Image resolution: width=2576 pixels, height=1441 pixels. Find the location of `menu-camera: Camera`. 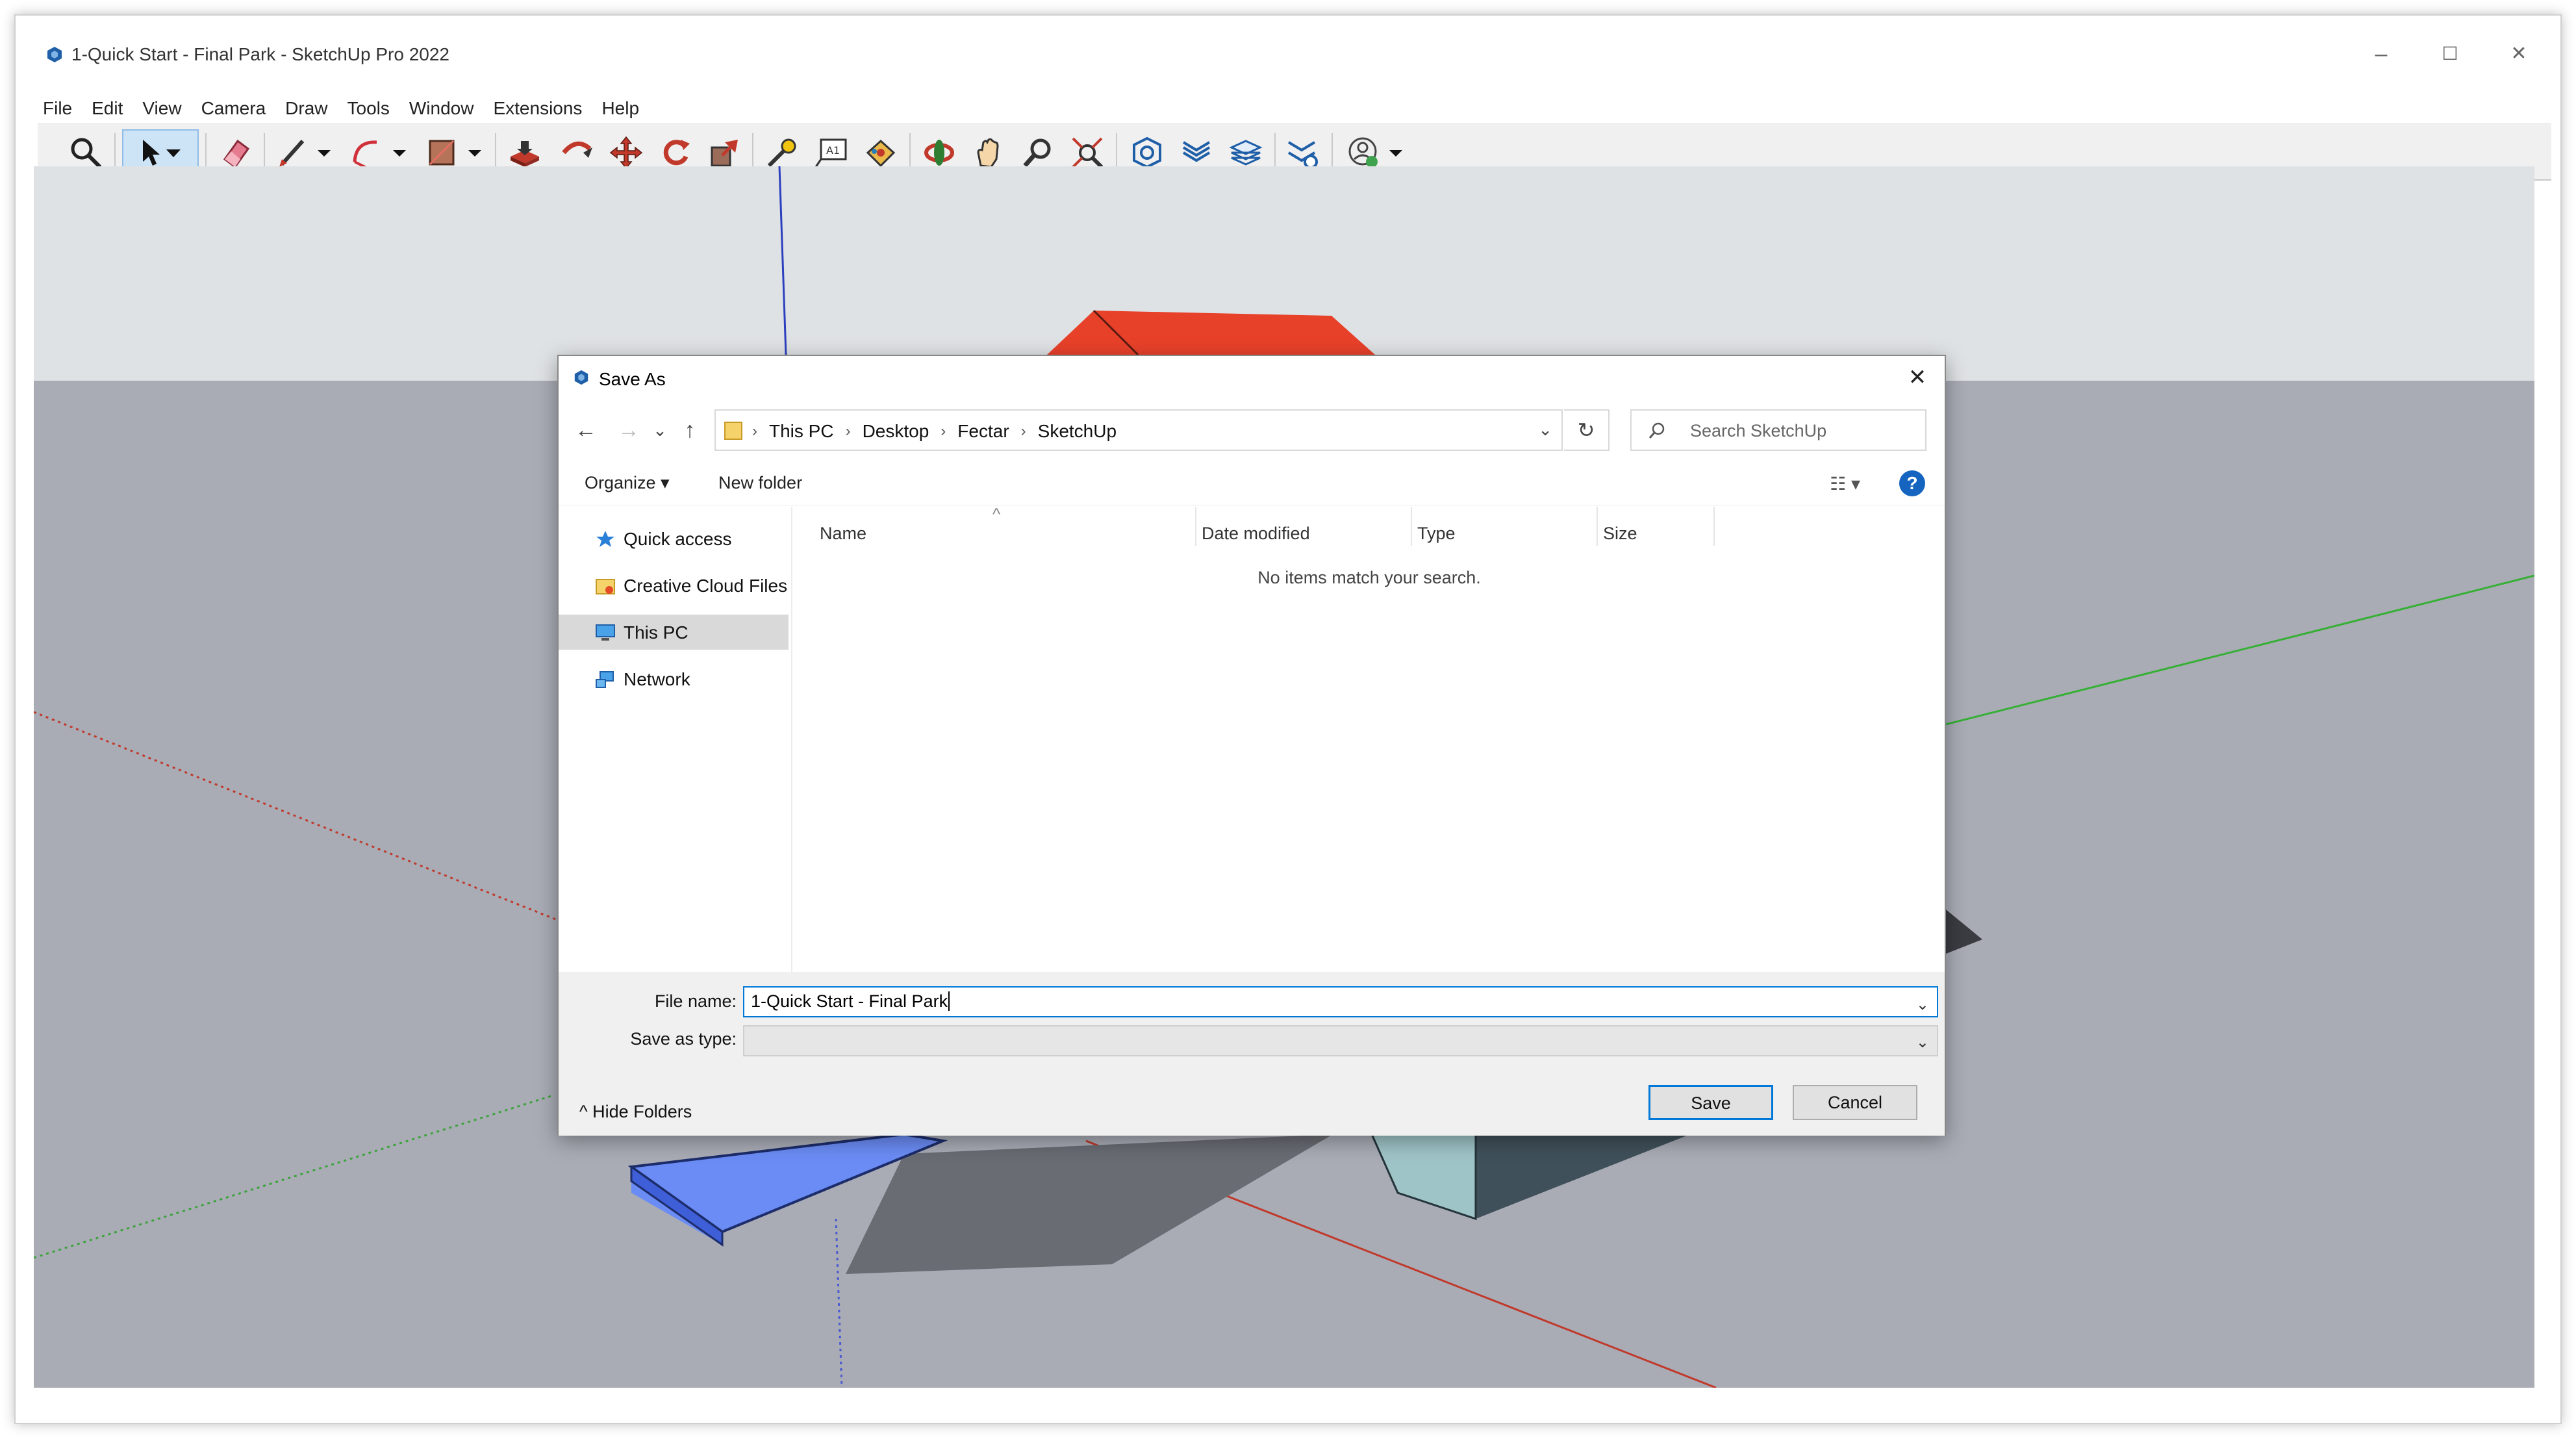

menu-camera: Camera is located at coordinates (233, 108).